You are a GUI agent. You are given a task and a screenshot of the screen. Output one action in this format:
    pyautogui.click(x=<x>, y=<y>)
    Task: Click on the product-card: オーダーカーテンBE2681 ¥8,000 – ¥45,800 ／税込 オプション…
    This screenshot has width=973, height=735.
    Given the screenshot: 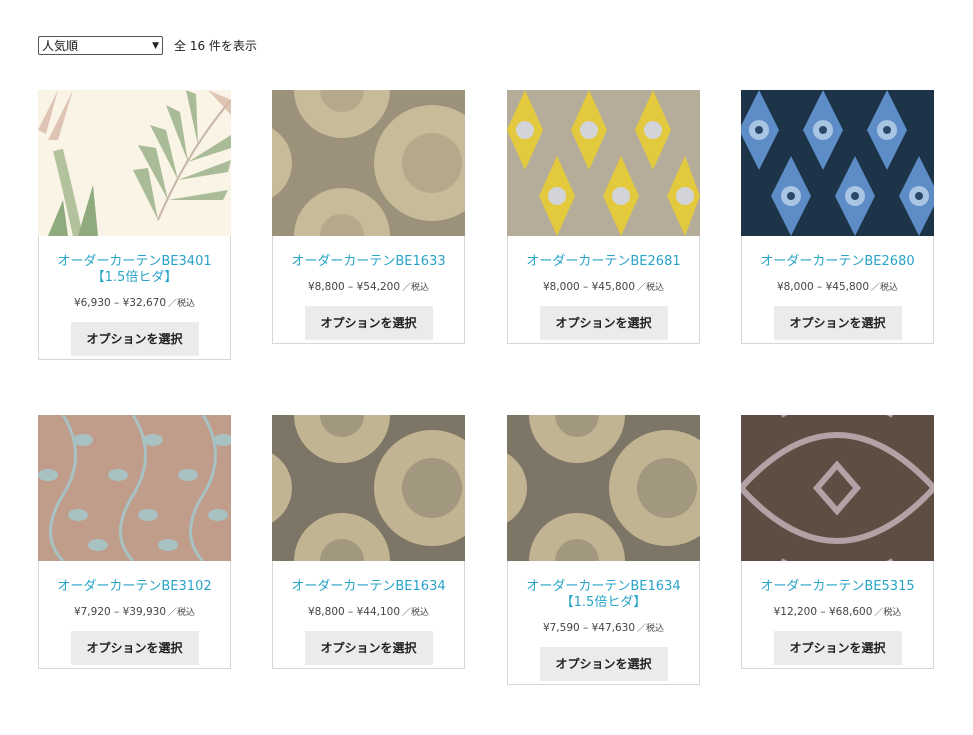 What is the action you would take?
    pyautogui.click(x=603, y=217)
    